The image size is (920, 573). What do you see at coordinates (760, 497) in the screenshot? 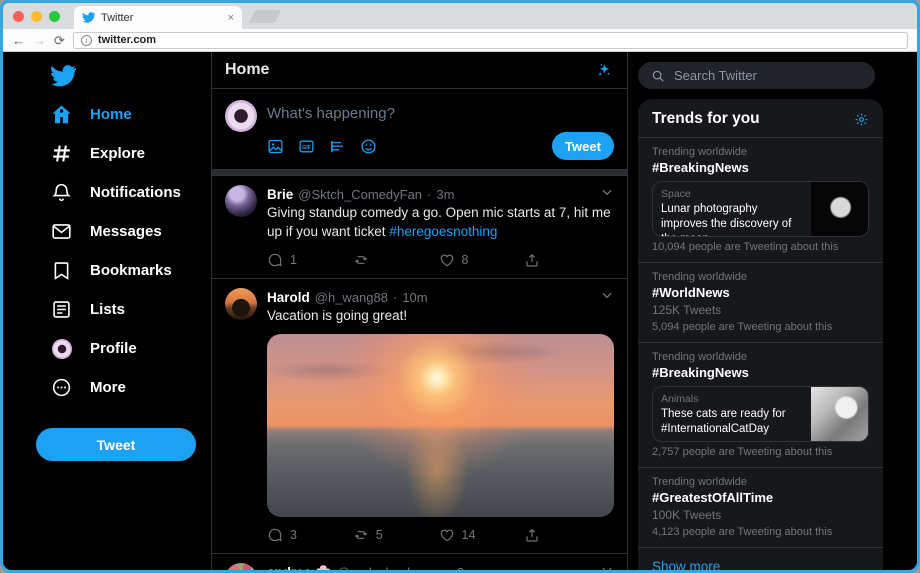
I see `trend-tag: #GreatestOfAllTime` at bounding box center [760, 497].